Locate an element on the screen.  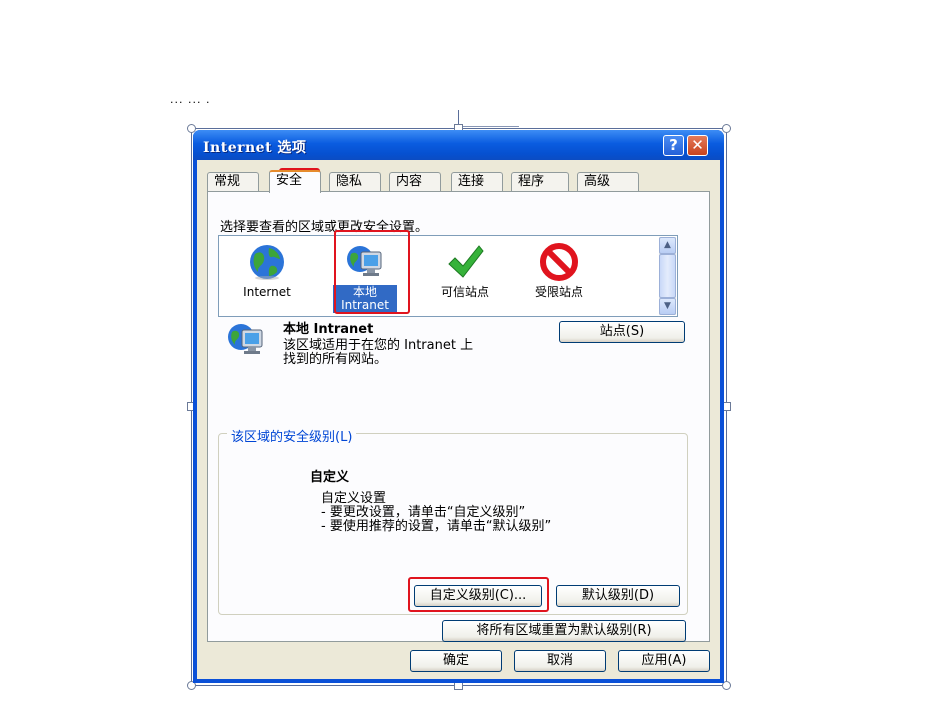
zone-restricted-sites: 受限站点 is located at coordinates (559, 277).